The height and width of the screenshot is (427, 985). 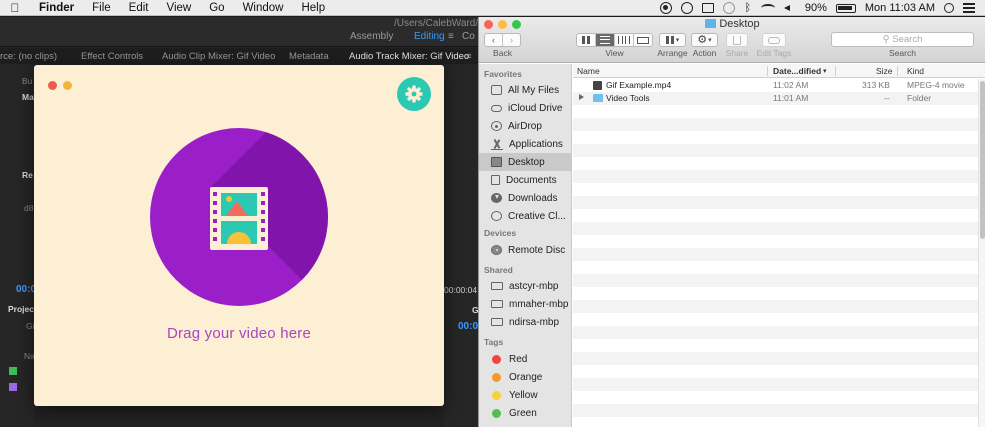 What do you see at coordinates (52, 85) in the screenshot?
I see `close-window-button` at bounding box center [52, 85].